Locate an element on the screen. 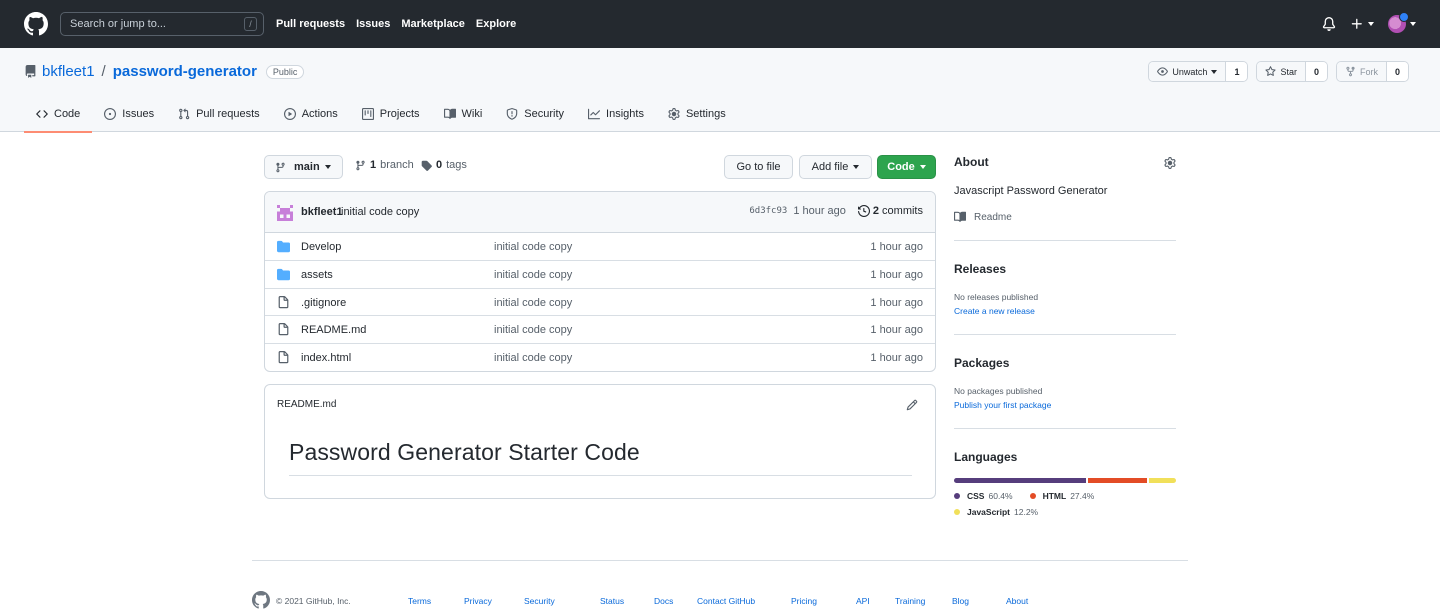 The width and height of the screenshot is (1440, 614). code-button-label: Code is located at coordinates (901, 167).